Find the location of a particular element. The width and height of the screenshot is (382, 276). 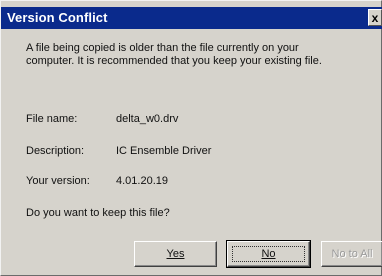

focus-rectangle is located at coordinates (268, 254).